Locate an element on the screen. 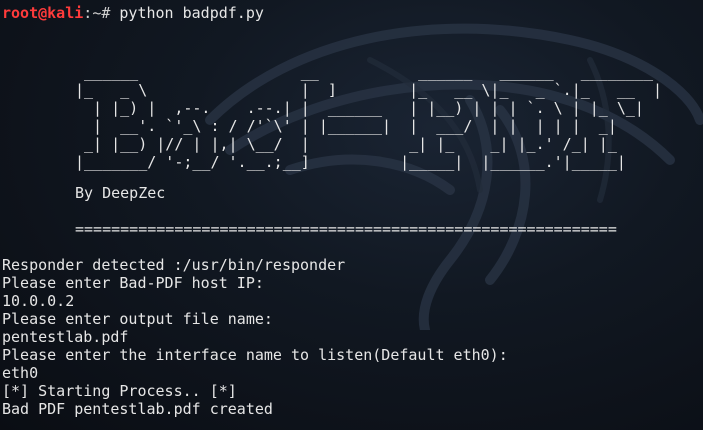  output-line: 10.0.0.2 is located at coordinates (38, 301).